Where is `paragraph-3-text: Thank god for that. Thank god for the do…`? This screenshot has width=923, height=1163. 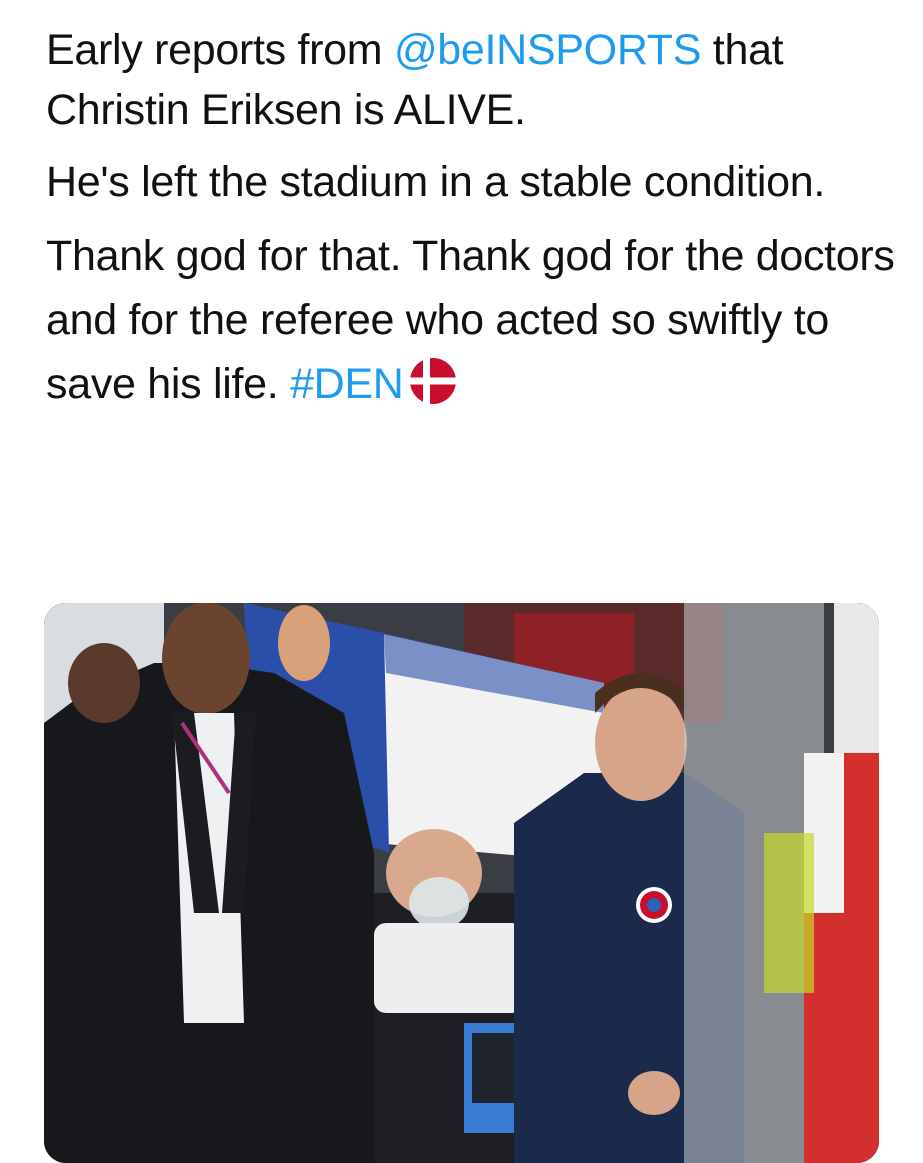 paragraph-3-text: Thank god for that. Thank god for the do… is located at coordinates (470, 320).